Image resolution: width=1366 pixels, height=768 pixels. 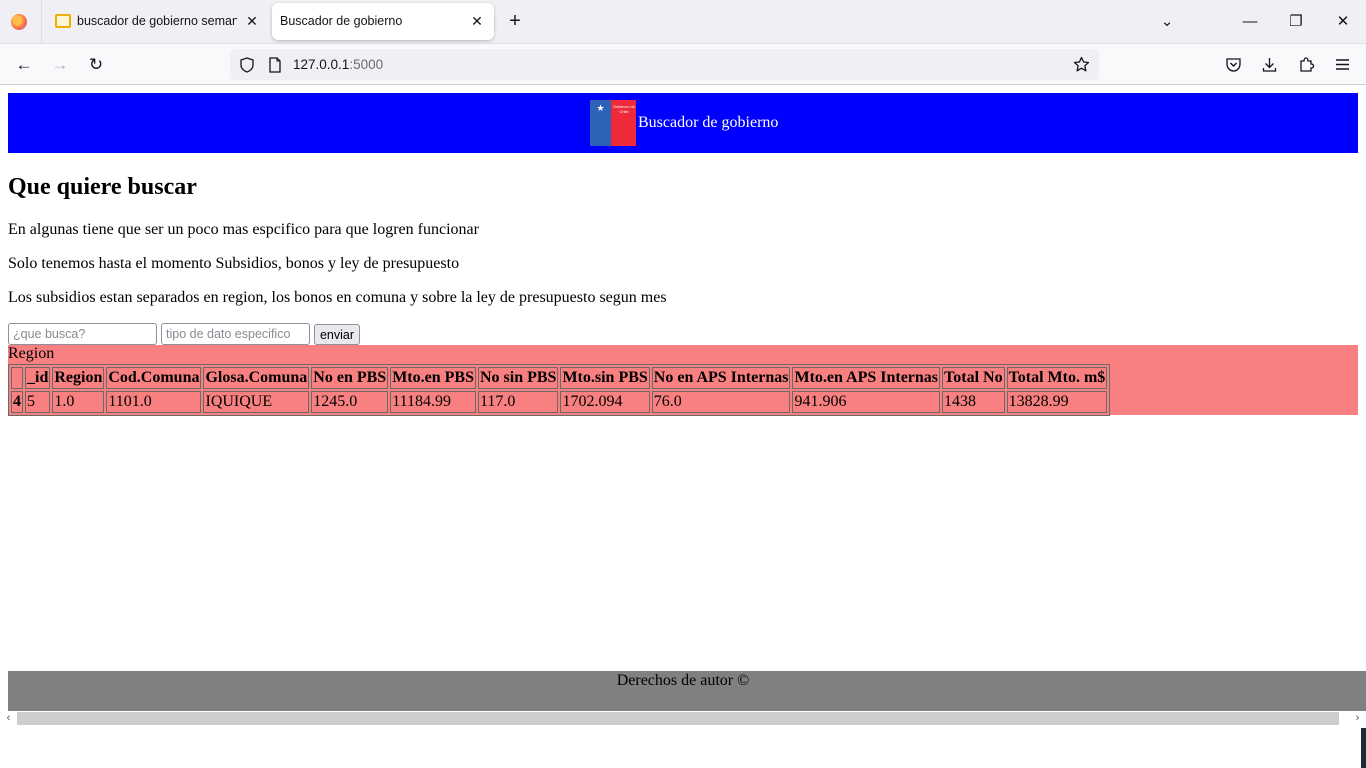 I want to click on new-tab-button: +, so click(x=515, y=21).